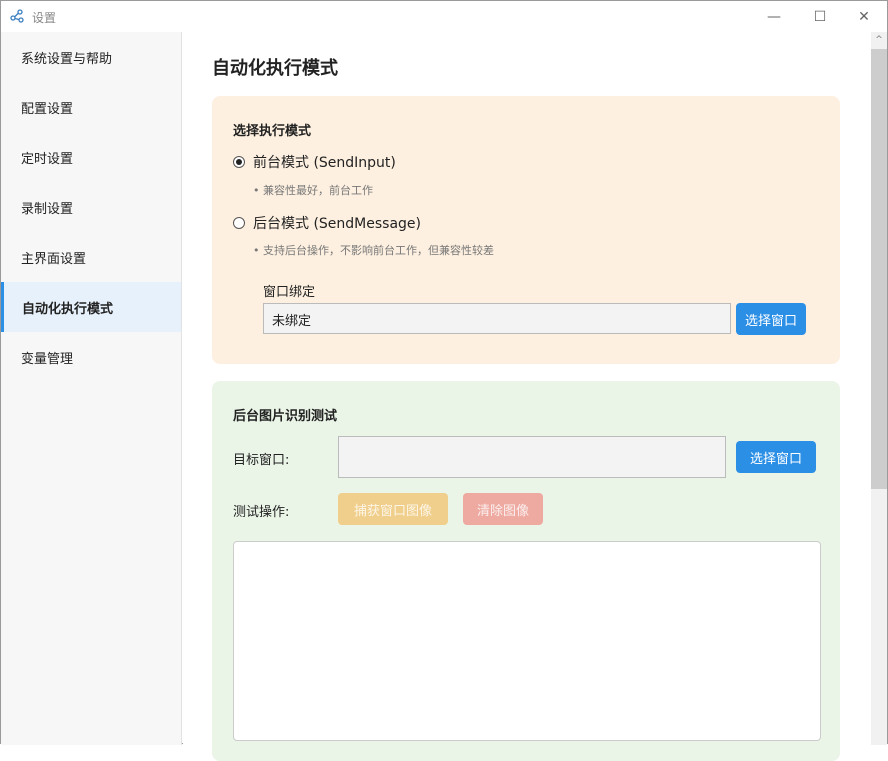  Describe the element at coordinates (444, 16) in the screenshot. I see `title-bar: 设置 — ☐ ✕` at that location.